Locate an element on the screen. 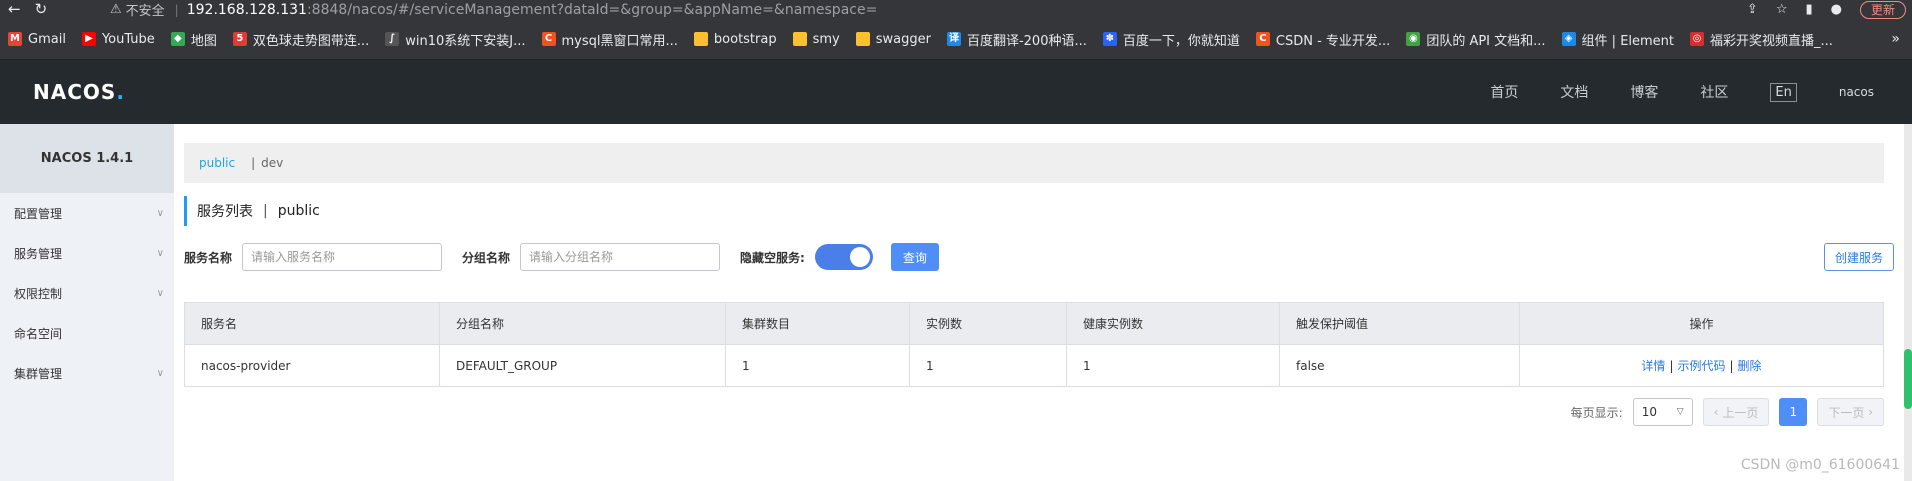 The height and width of the screenshot is (481, 1912). chevron-right-icon: › is located at coordinates (1868, 412).